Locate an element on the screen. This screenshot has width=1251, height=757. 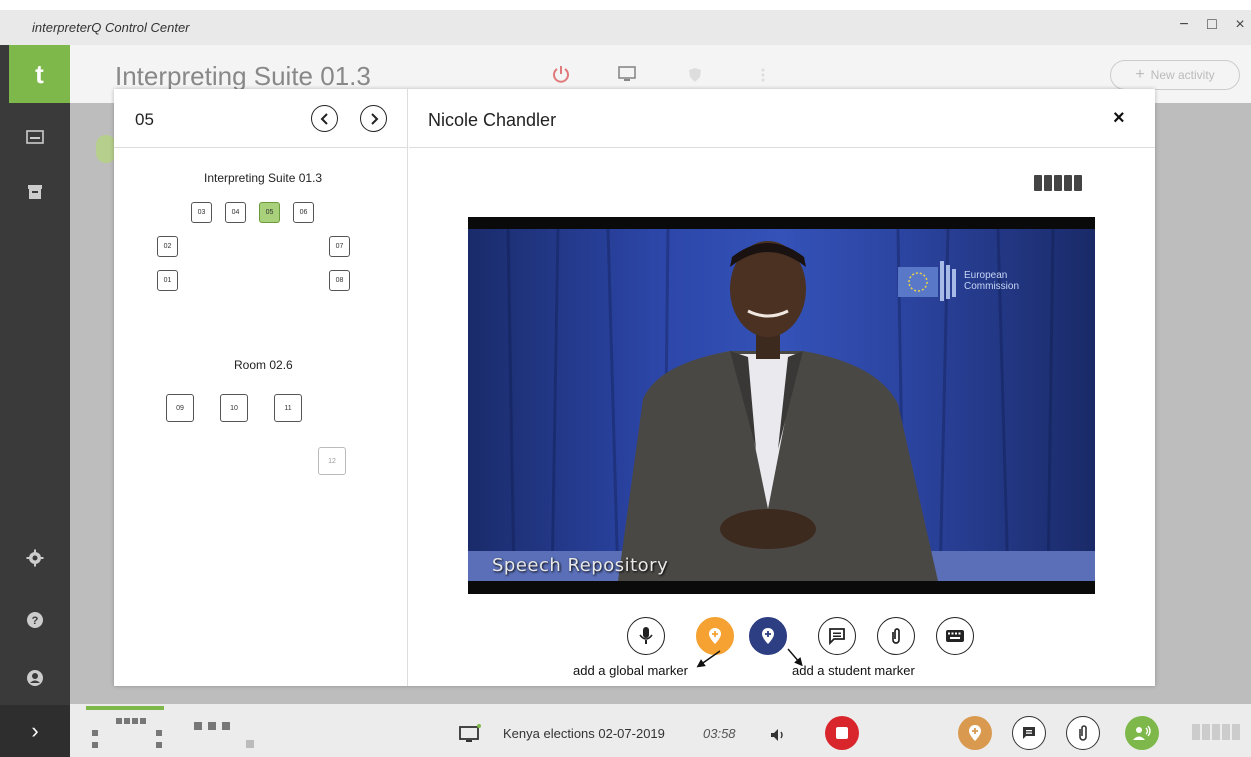
background-booth-chip is located at coordinates (106, 149).